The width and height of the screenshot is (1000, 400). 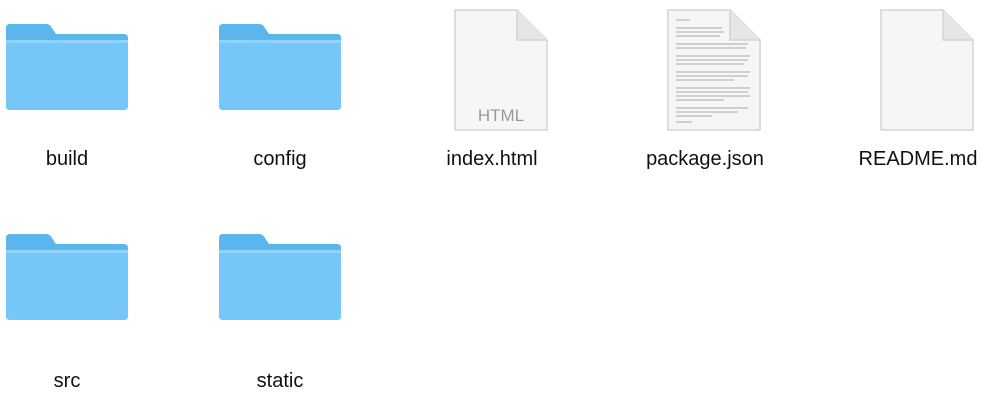 I want to click on folder-item-static: static, so click(x=280, y=305).